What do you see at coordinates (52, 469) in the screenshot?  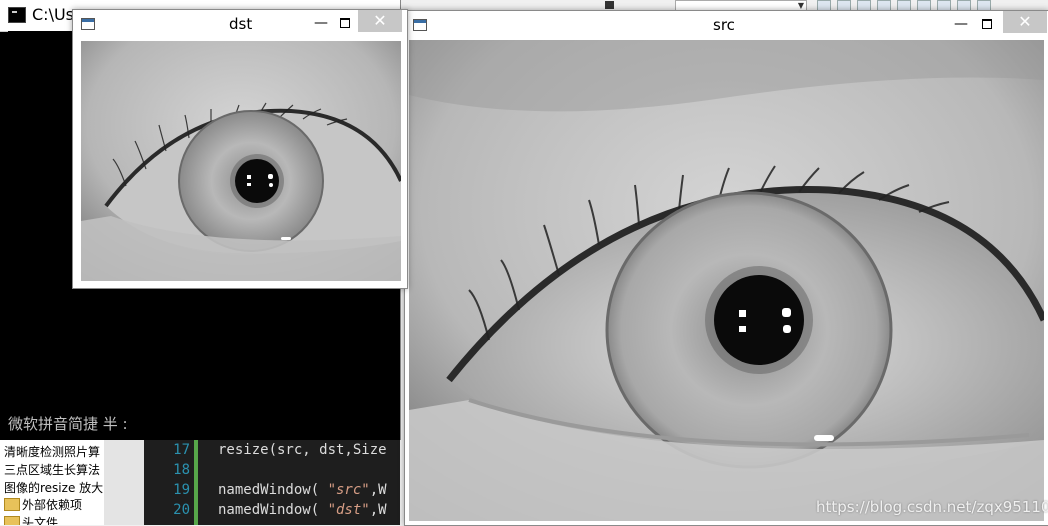 I see `tree-item: 三点区域生长算法` at bounding box center [52, 469].